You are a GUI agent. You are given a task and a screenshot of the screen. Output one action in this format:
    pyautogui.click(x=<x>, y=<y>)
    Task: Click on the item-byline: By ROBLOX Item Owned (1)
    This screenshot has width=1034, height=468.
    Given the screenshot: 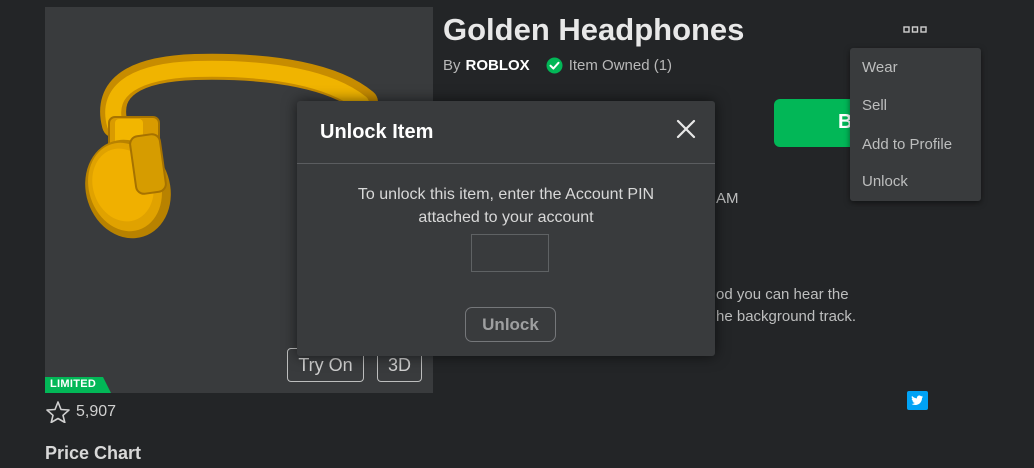 What is the action you would take?
    pyautogui.click(x=557, y=65)
    